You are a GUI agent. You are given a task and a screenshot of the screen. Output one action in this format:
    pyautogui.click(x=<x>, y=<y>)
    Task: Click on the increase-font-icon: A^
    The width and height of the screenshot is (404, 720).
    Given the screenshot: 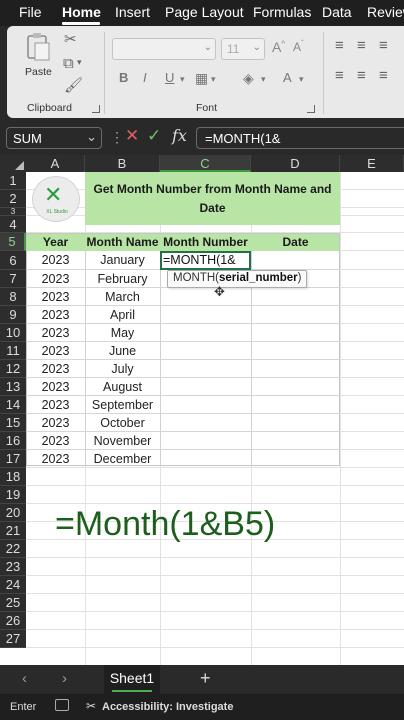 What is the action you would take?
    pyautogui.click(x=278, y=47)
    